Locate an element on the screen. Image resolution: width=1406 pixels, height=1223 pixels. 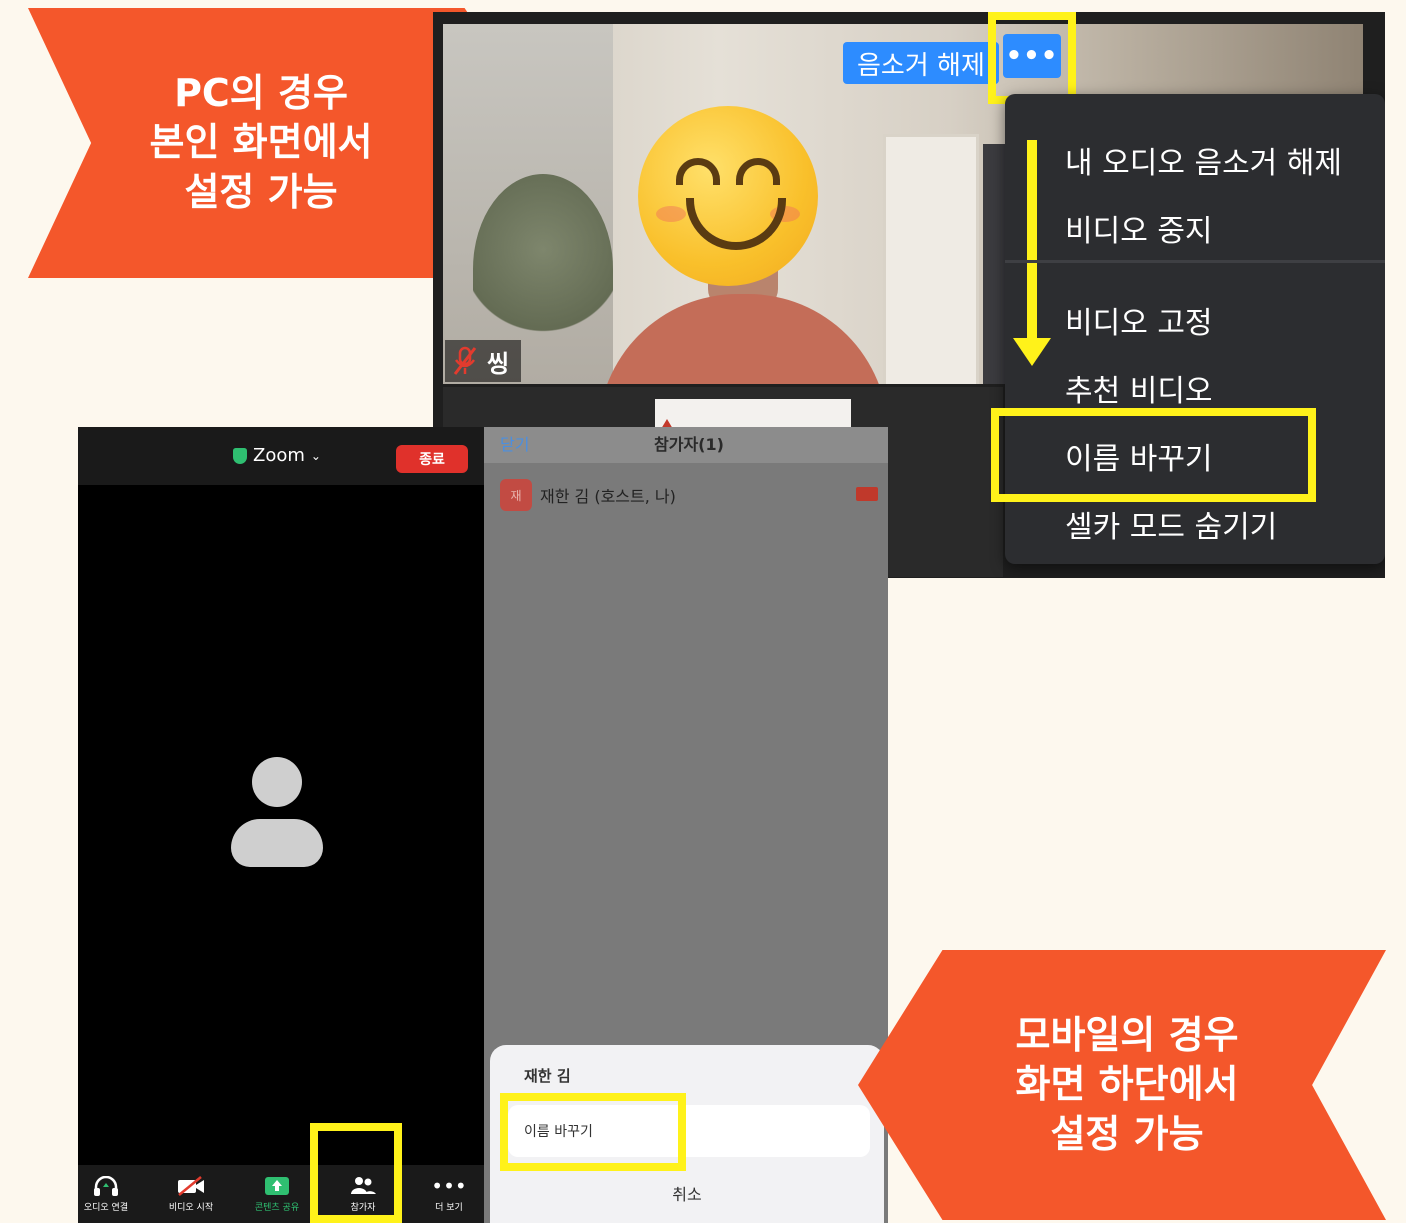
panel-header: 닫기 참가자(1) is located at coordinates (686, 445).